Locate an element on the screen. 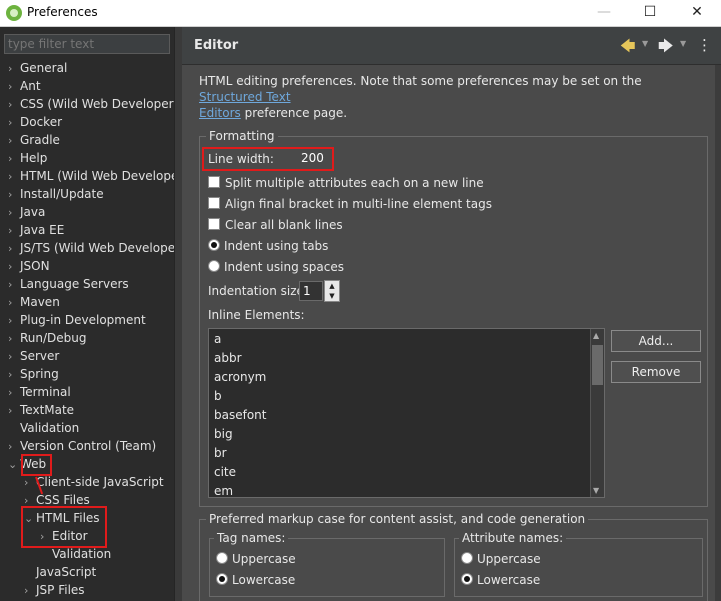  split-attributes-checkbox is located at coordinates (214, 182).